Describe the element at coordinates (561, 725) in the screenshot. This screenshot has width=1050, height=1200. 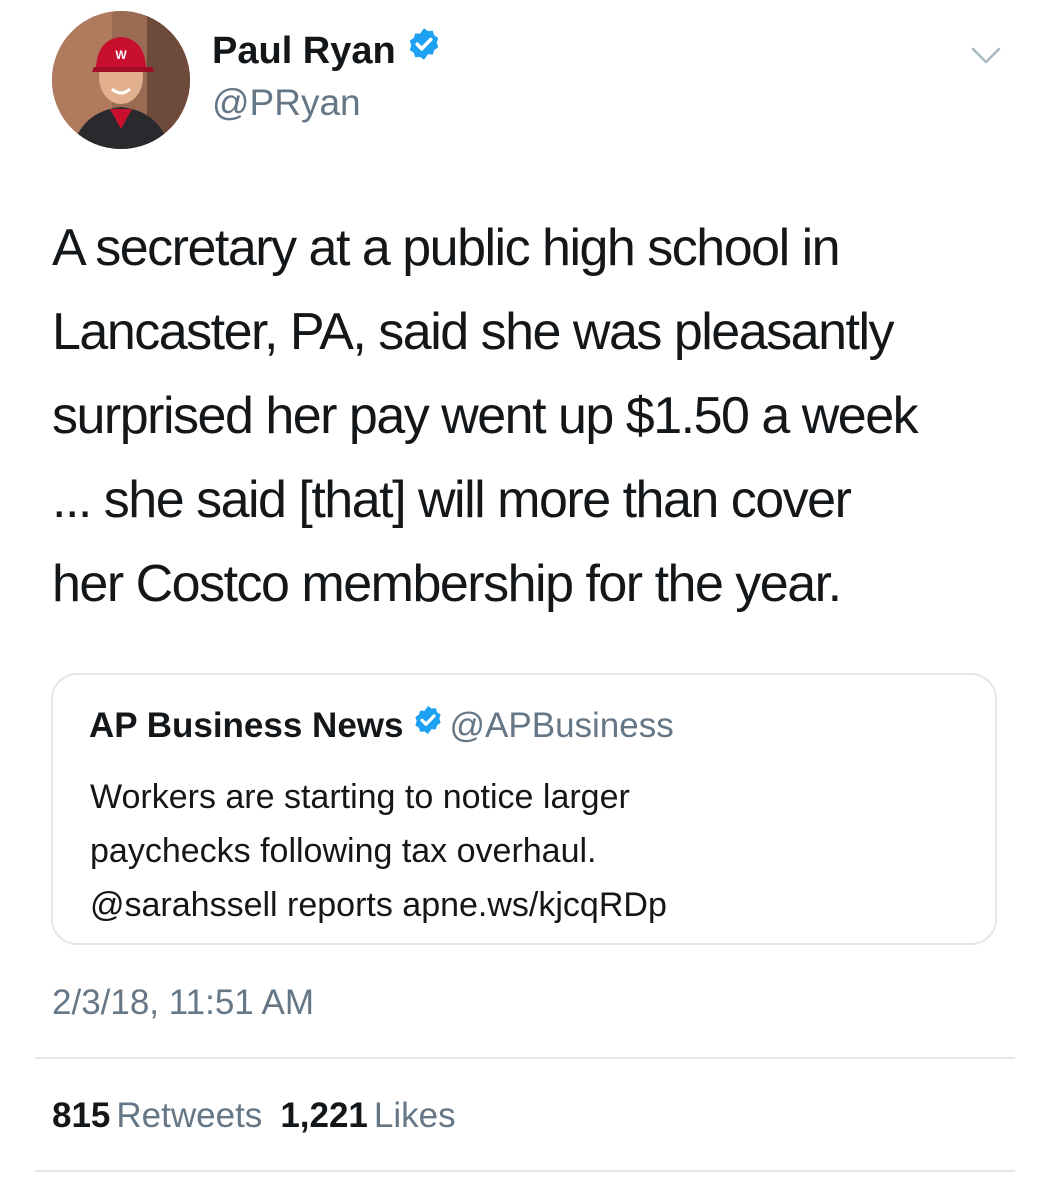
I see `quoted-author-handle: @APBusiness` at that location.